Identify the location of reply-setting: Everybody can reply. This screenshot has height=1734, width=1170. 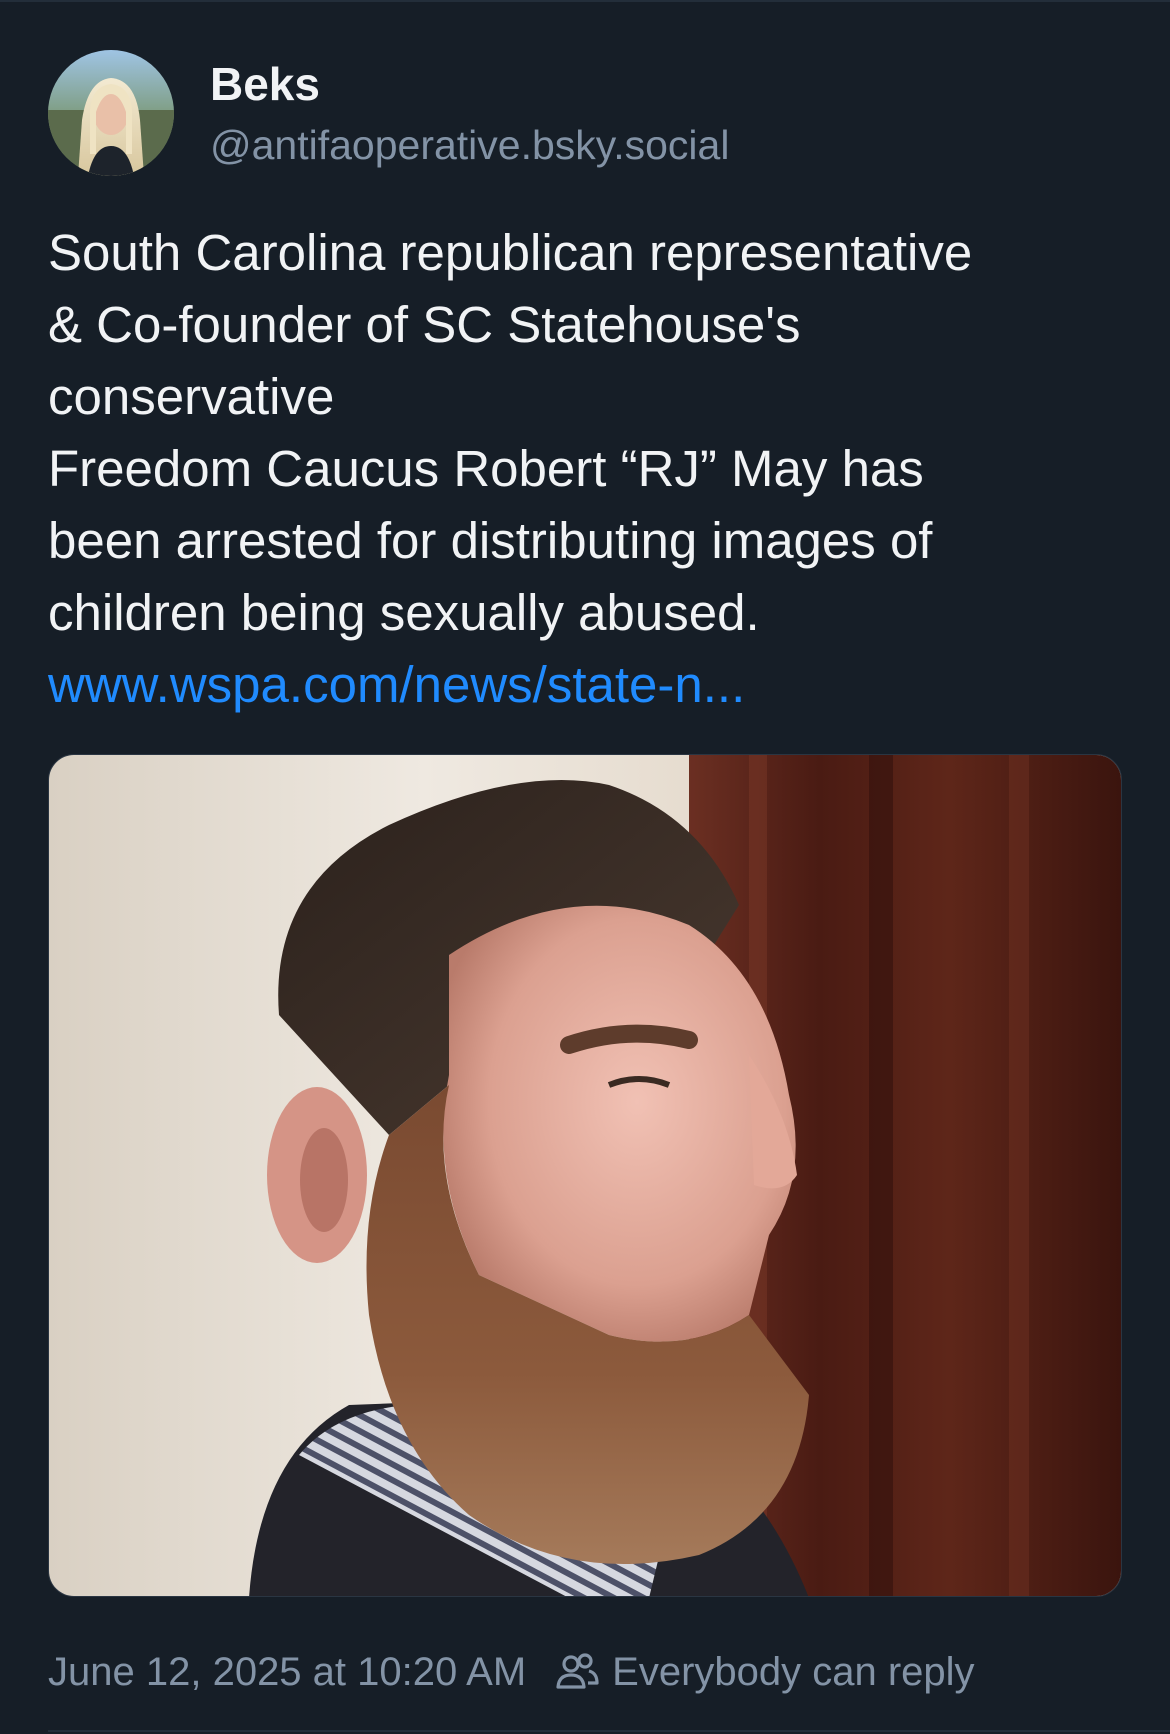
(764, 1672).